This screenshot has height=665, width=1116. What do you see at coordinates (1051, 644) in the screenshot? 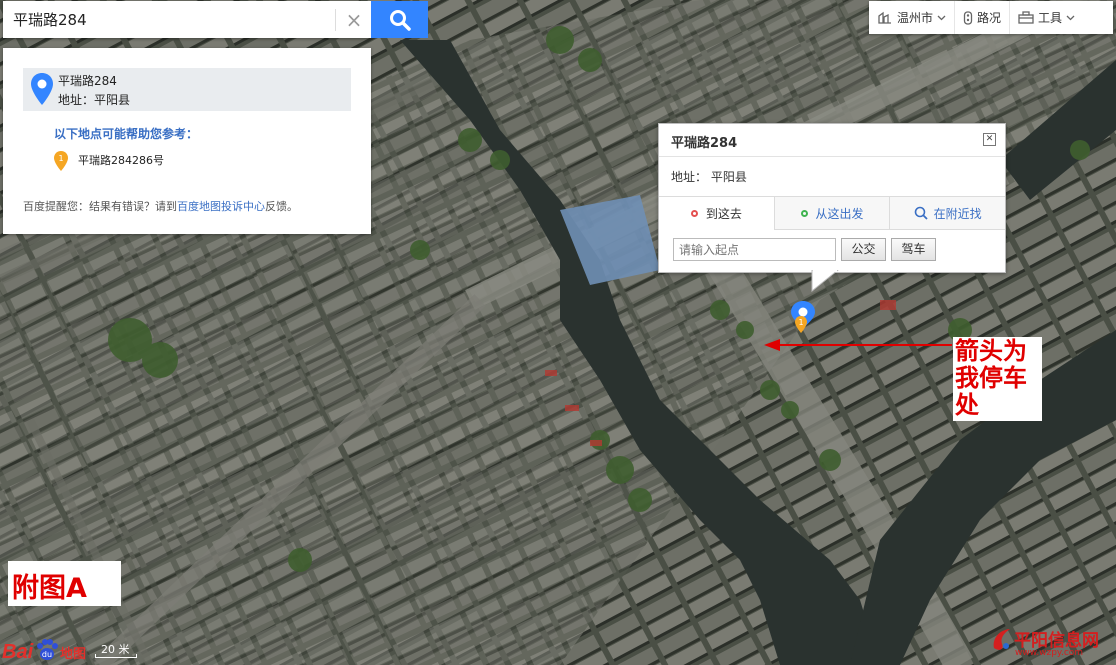
I see `site-watermark: 平阳信息网 www.wzpy.com` at bounding box center [1051, 644].